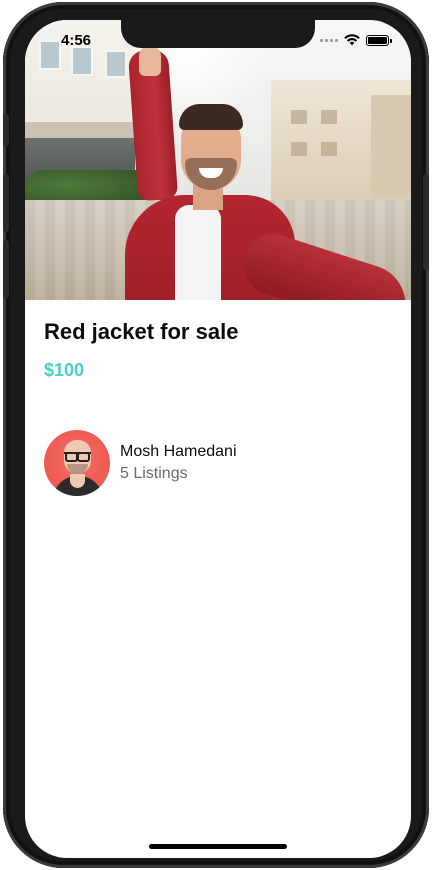 The image size is (433, 870). I want to click on listing-title: Red jacket for sale, so click(141, 331).